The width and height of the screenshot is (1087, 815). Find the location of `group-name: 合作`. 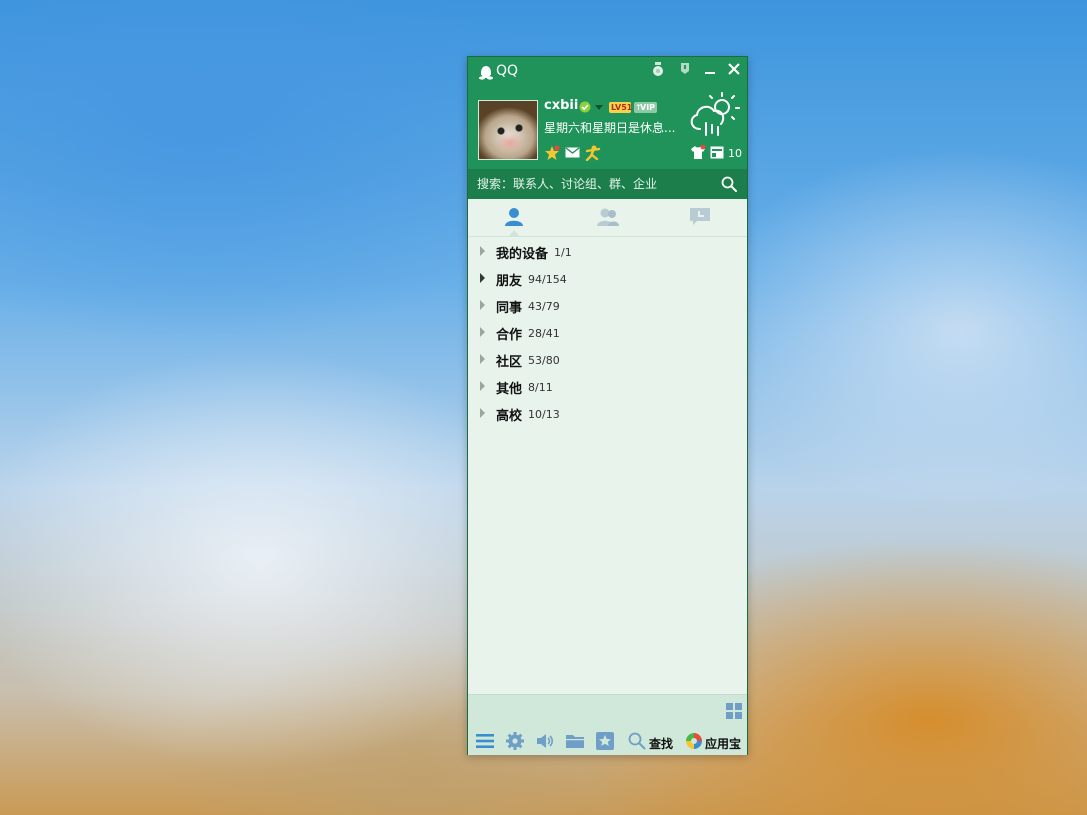

group-name: 合作 is located at coordinates (509, 335).